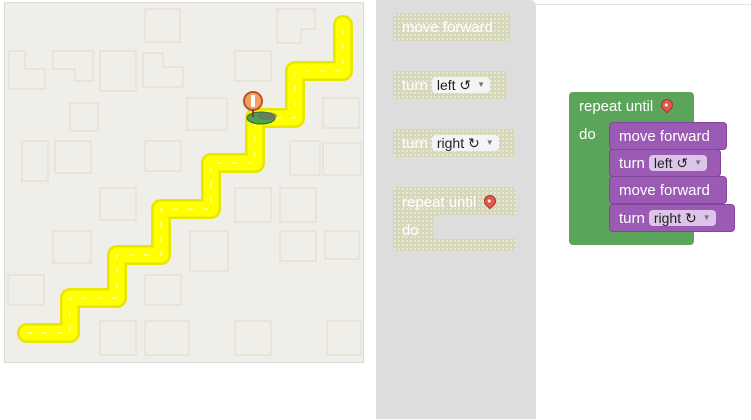  I want to click on toolbox-turn-right-block: turn right ↻ ▼, so click(454, 143).